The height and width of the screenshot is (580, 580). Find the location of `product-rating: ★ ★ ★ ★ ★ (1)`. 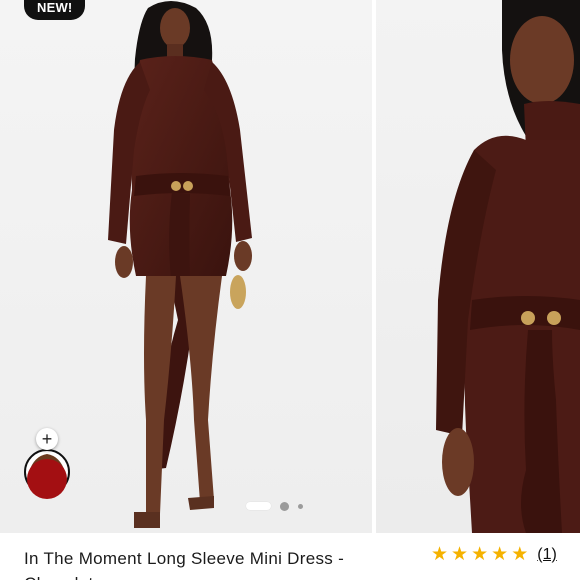

product-rating: ★ ★ ★ ★ ★ (1) is located at coordinates (494, 555).